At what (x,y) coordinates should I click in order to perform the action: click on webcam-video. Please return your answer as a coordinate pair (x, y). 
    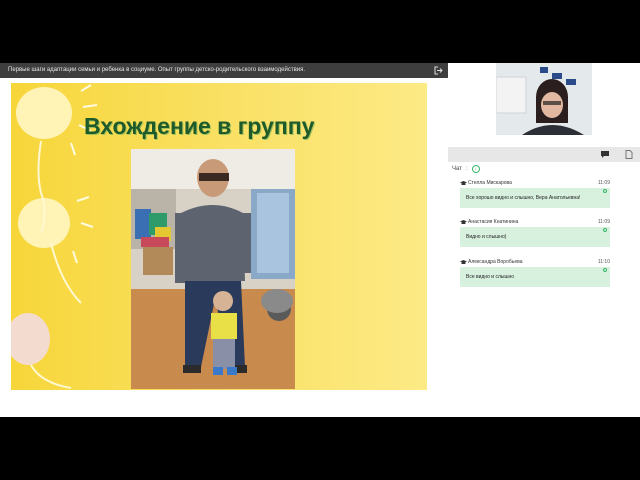
    Looking at the image, I should click on (544, 99).